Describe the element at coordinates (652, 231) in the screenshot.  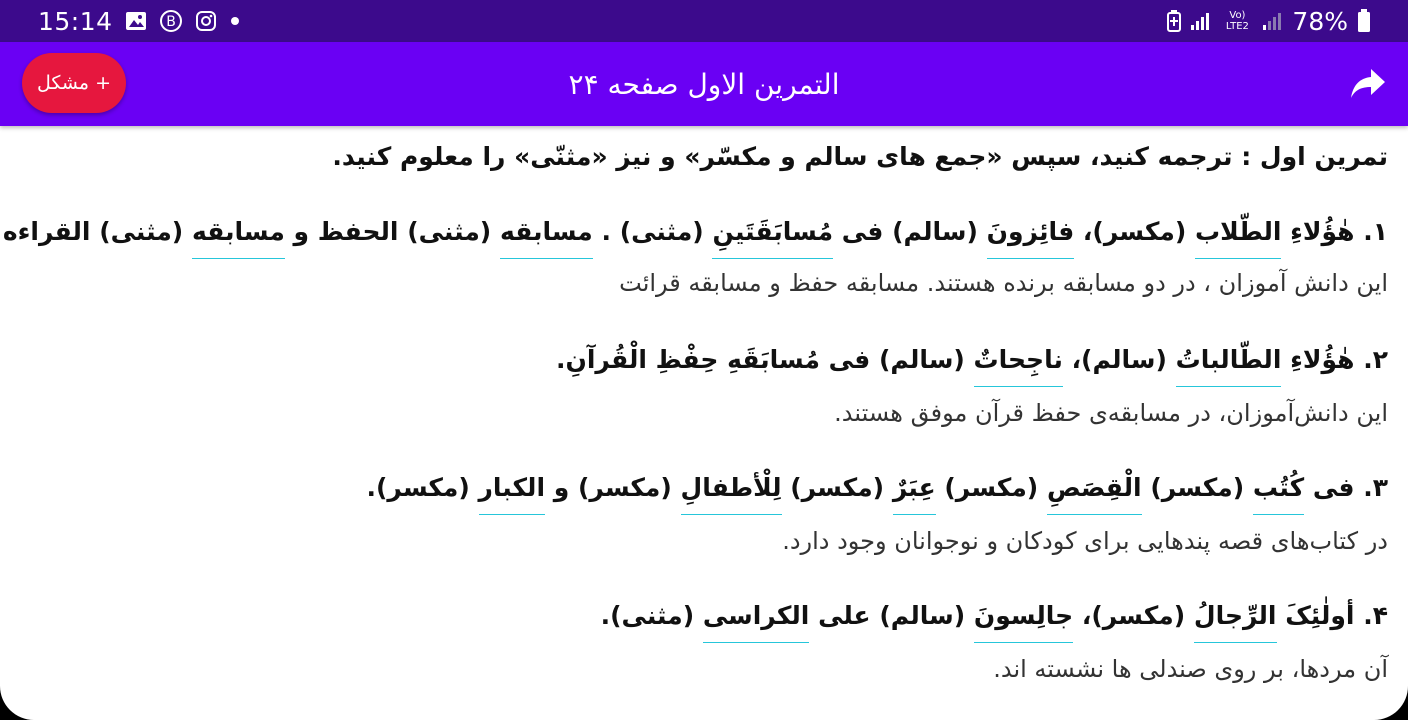
I see `text-segment: (مثنی) .` at that location.